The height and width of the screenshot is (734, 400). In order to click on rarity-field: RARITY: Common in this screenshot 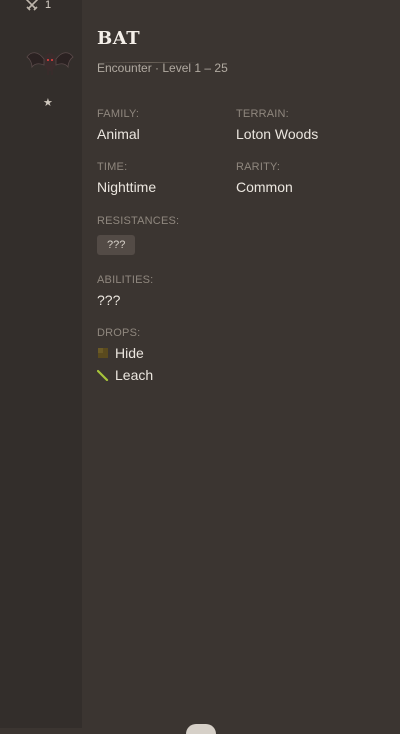, I will do `click(264, 178)`.